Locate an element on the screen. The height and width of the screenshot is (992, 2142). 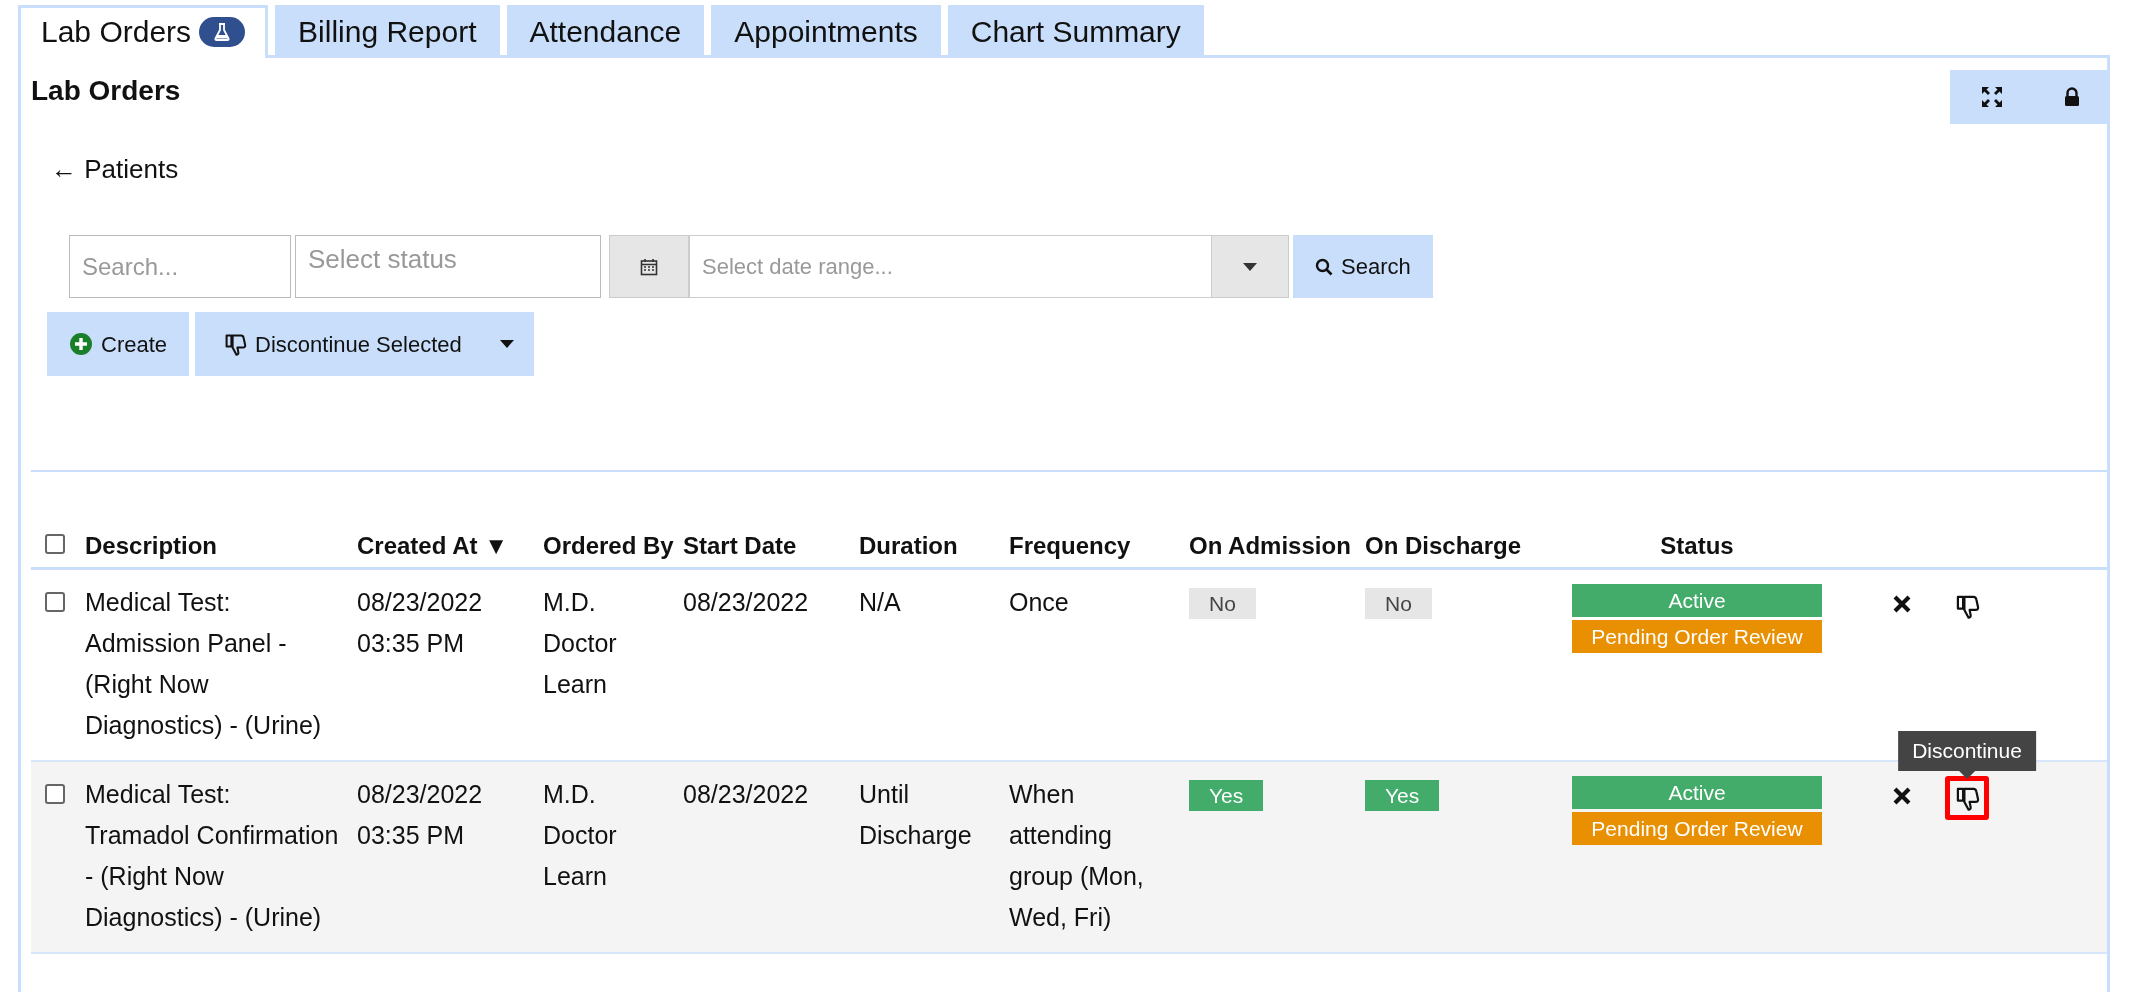
duration-cell-text: N/A is located at coordinates (880, 602).